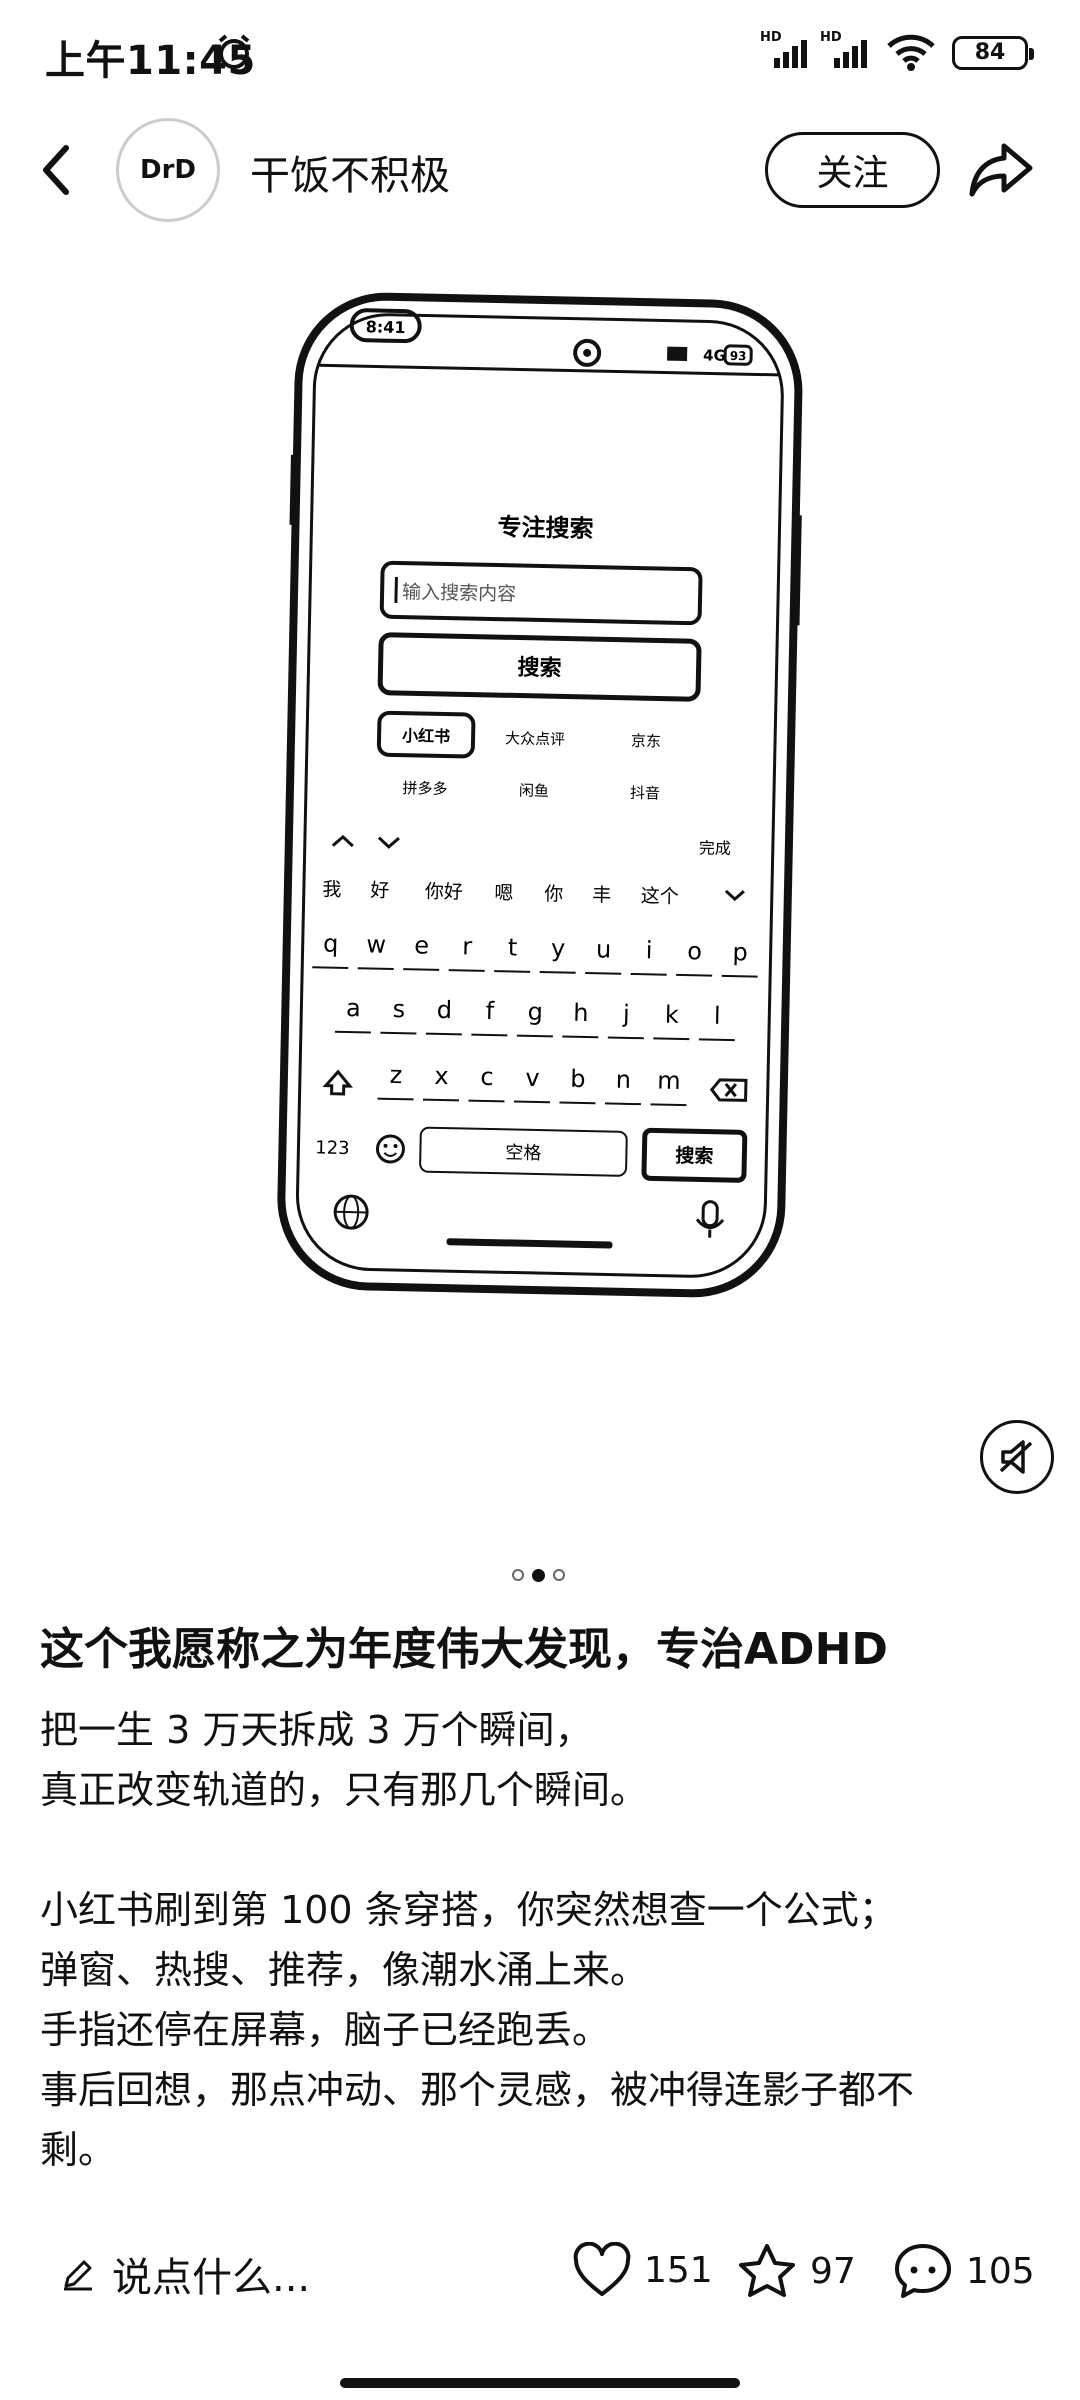 Image resolution: width=1080 pixels, height=2400 pixels. Describe the element at coordinates (350, 172) in the screenshot. I see `author-name: 干饭不积极` at that location.